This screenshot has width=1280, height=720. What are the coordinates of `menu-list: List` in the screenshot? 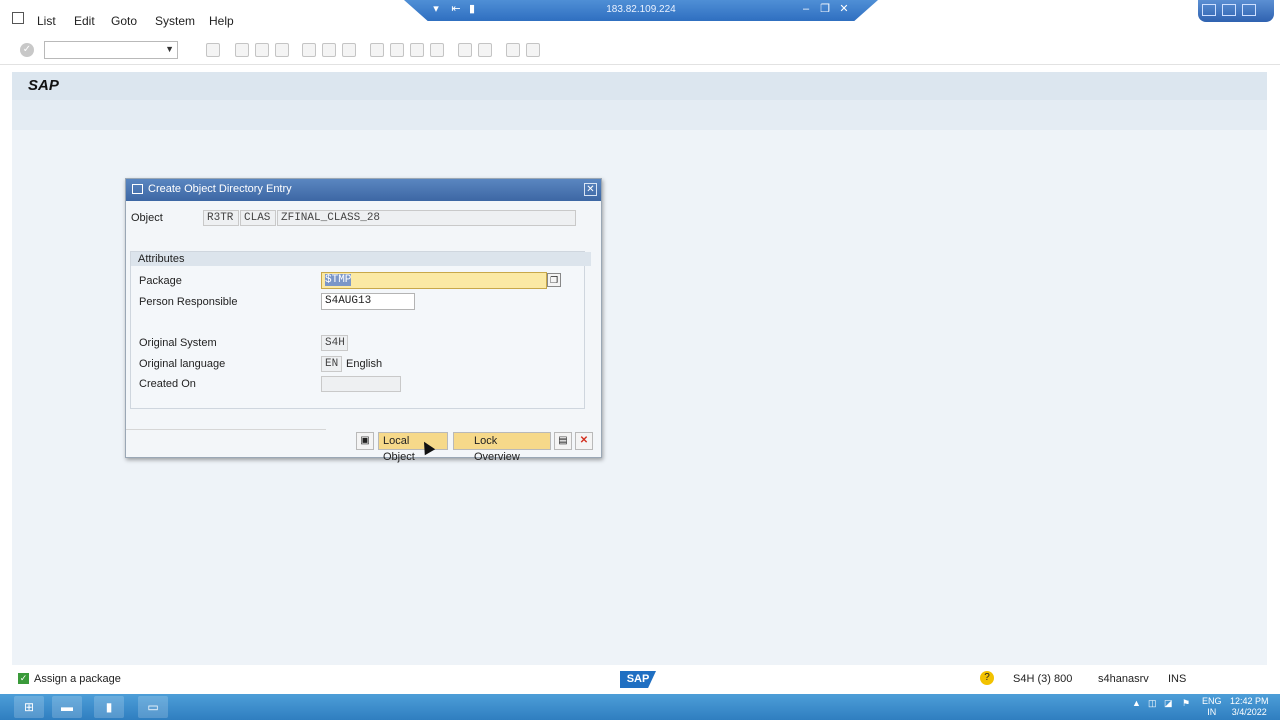 It's located at (46, 21).